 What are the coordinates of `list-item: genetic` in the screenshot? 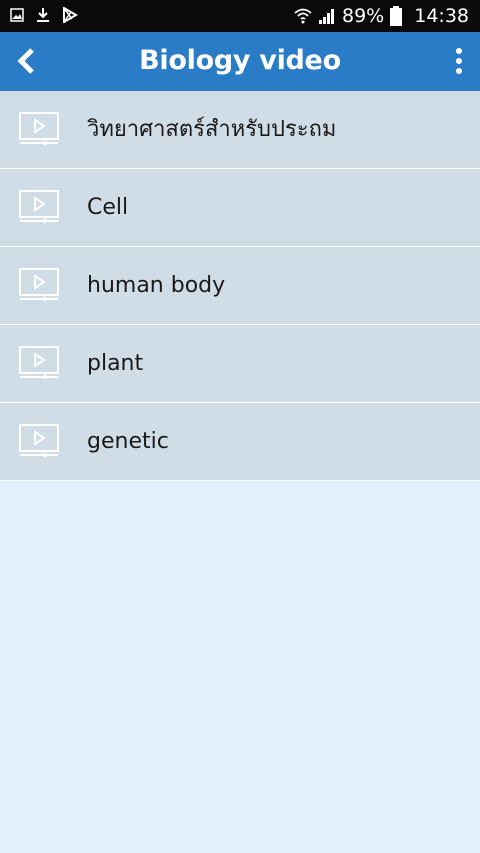 It's located at (240, 442).